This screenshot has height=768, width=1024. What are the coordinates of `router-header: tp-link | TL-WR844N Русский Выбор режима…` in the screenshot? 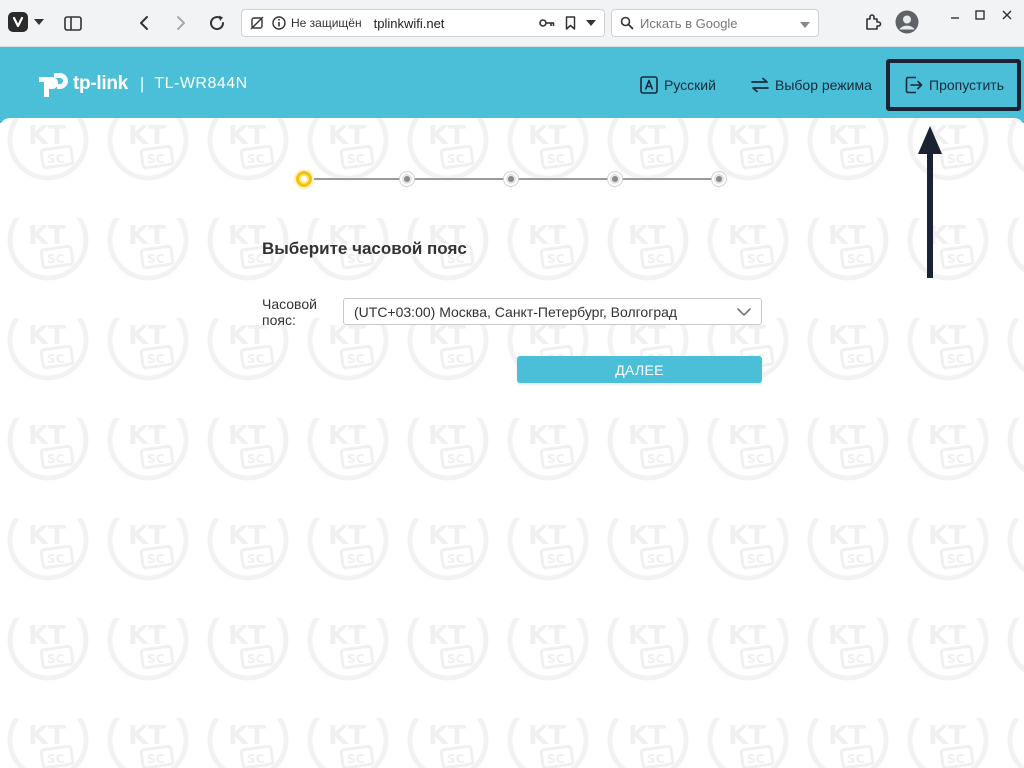 It's located at (512, 85).